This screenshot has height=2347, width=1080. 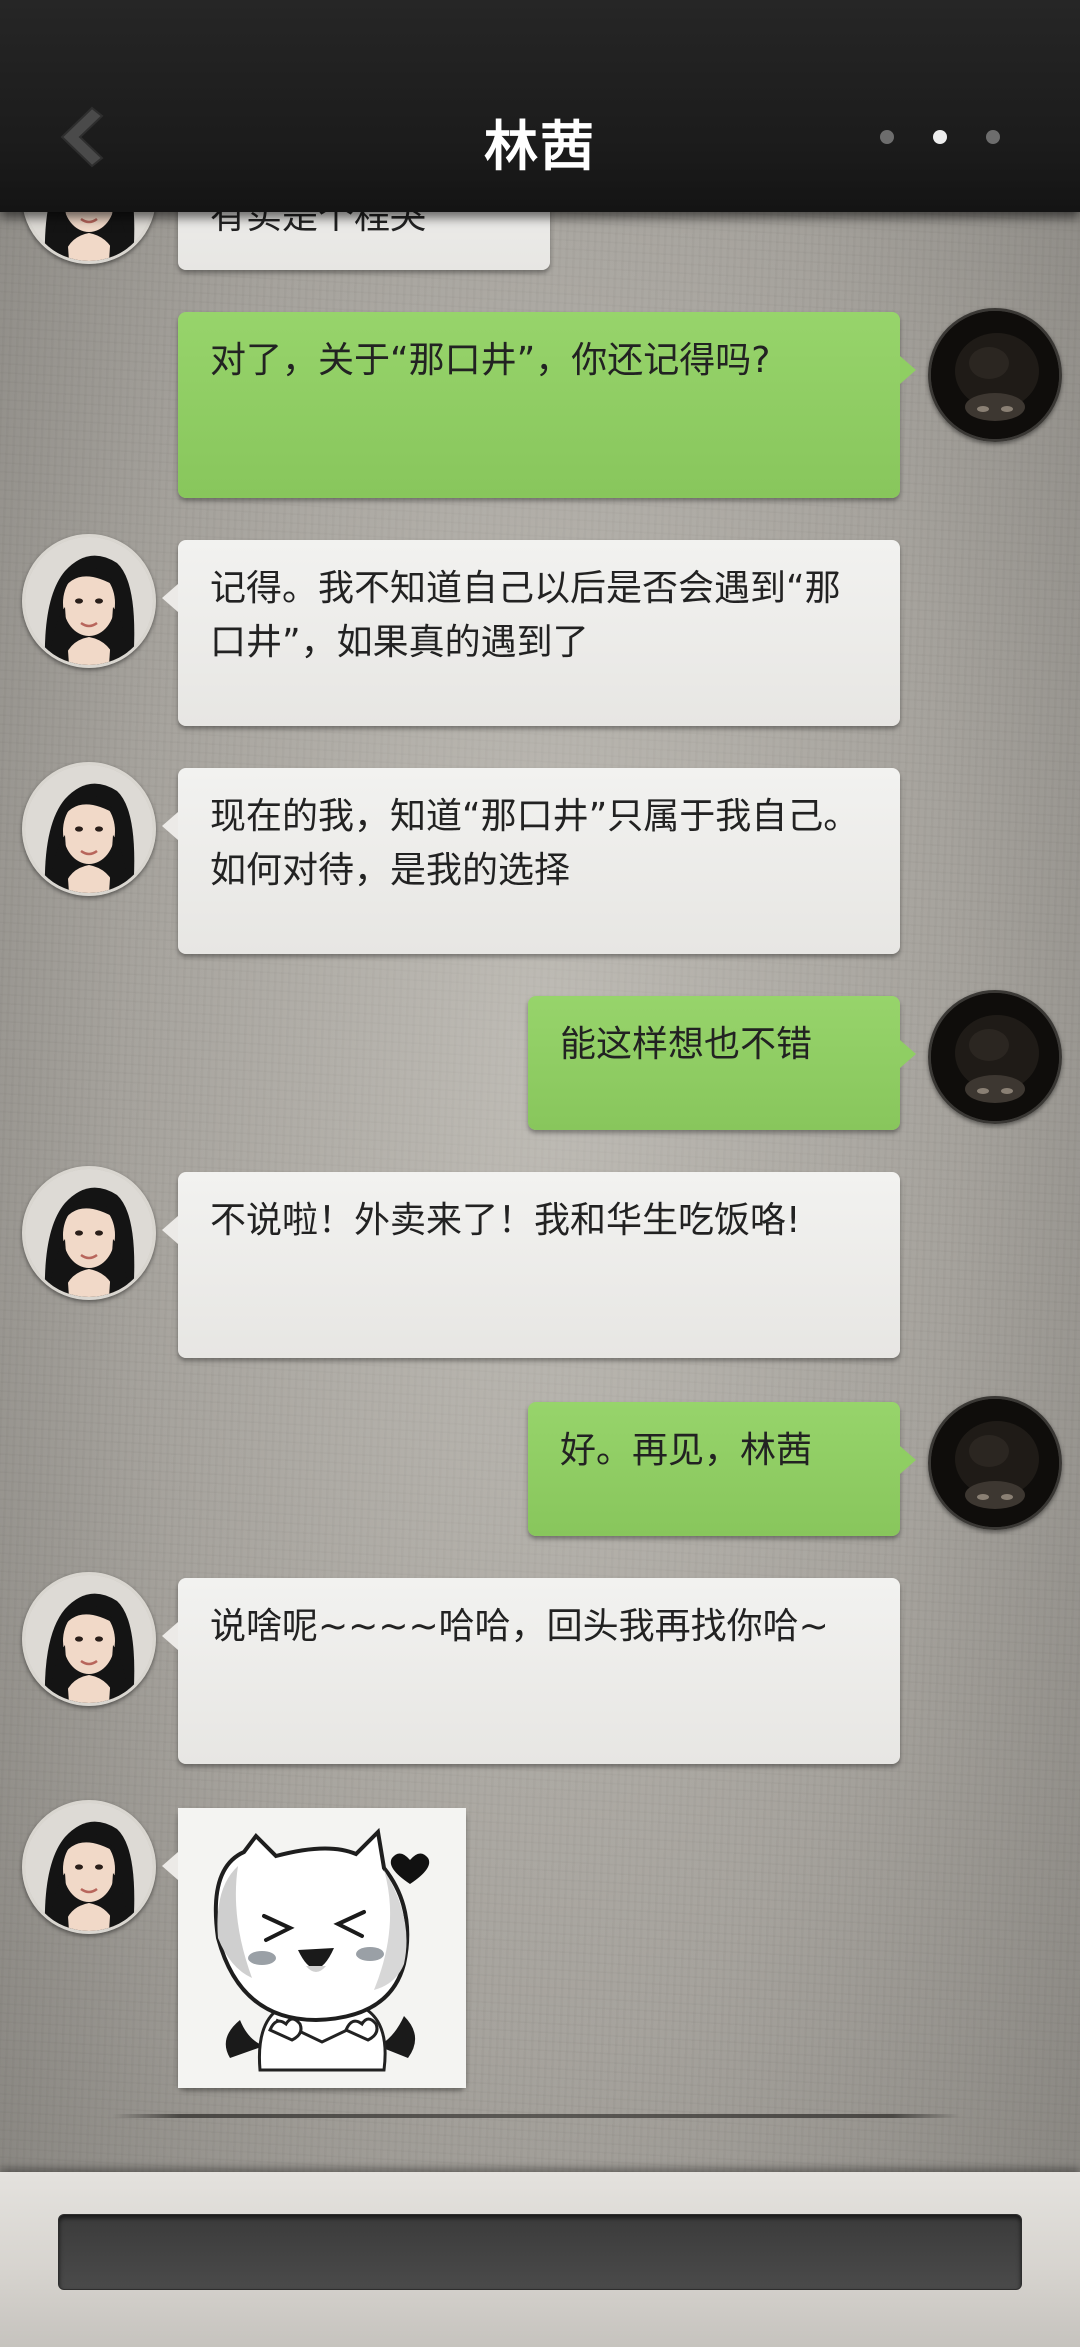 What do you see at coordinates (490, 360) in the screenshot?
I see `message-text: 对了，关于“那口井”，你还记得吗?` at bounding box center [490, 360].